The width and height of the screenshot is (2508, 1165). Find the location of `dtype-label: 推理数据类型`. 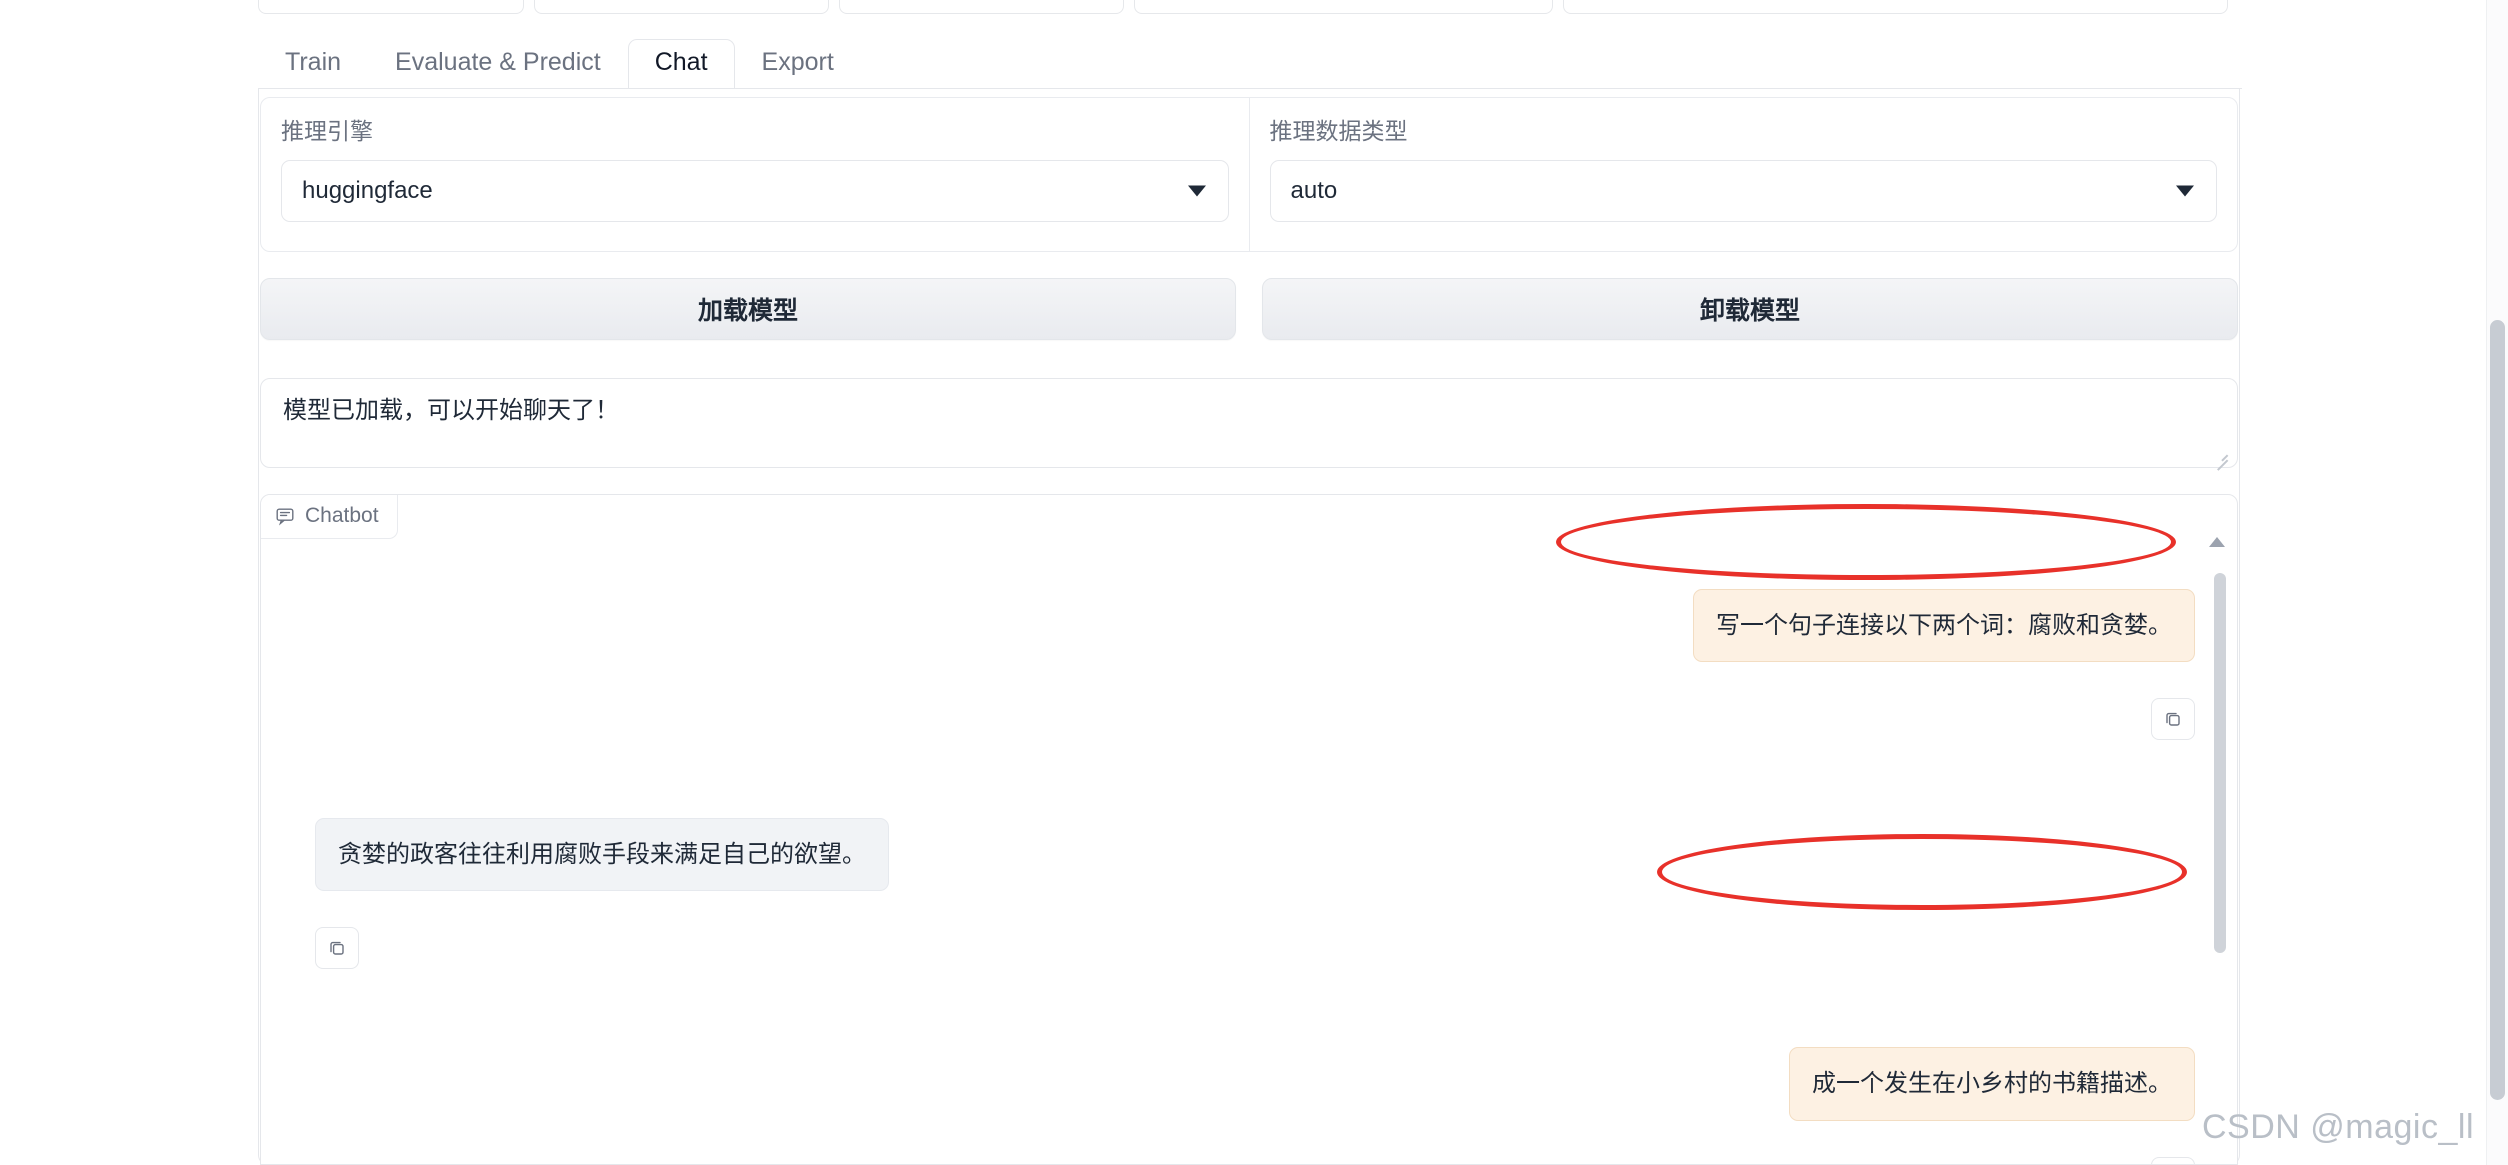

dtype-label: 推理数据类型 is located at coordinates (1338, 131).